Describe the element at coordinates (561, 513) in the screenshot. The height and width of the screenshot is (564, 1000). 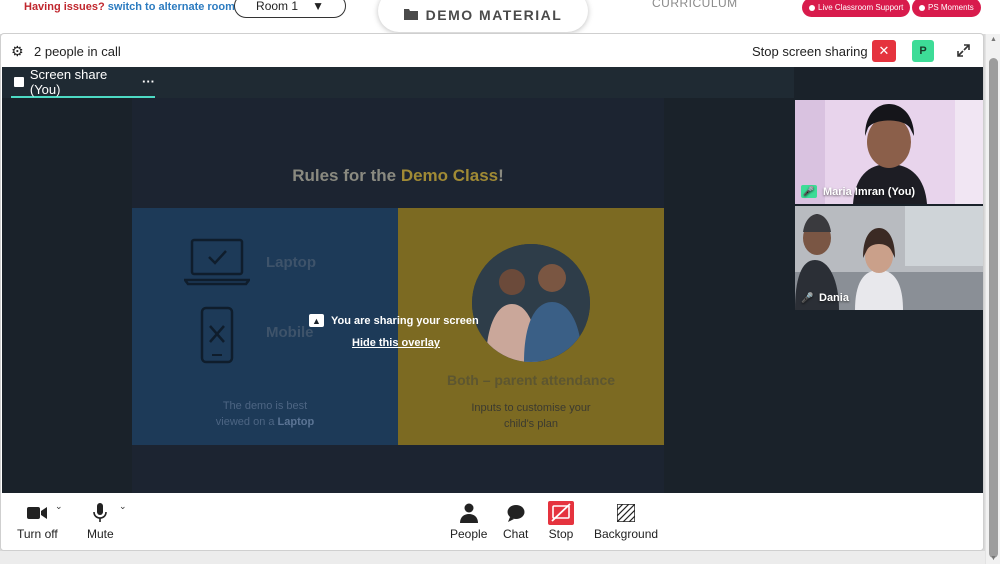
I see `stop-share-icon` at that location.